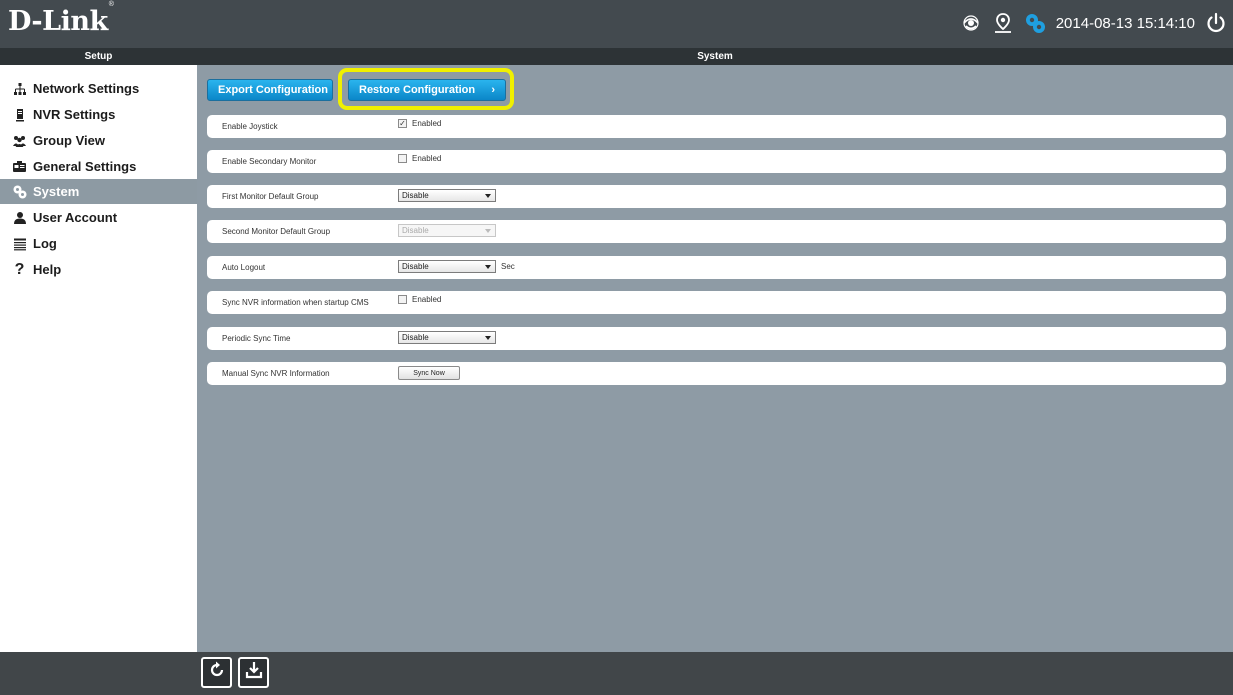 The height and width of the screenshot is (695, 1233). I want to click on sync-now-button: Sync Now, so click(429, 373).